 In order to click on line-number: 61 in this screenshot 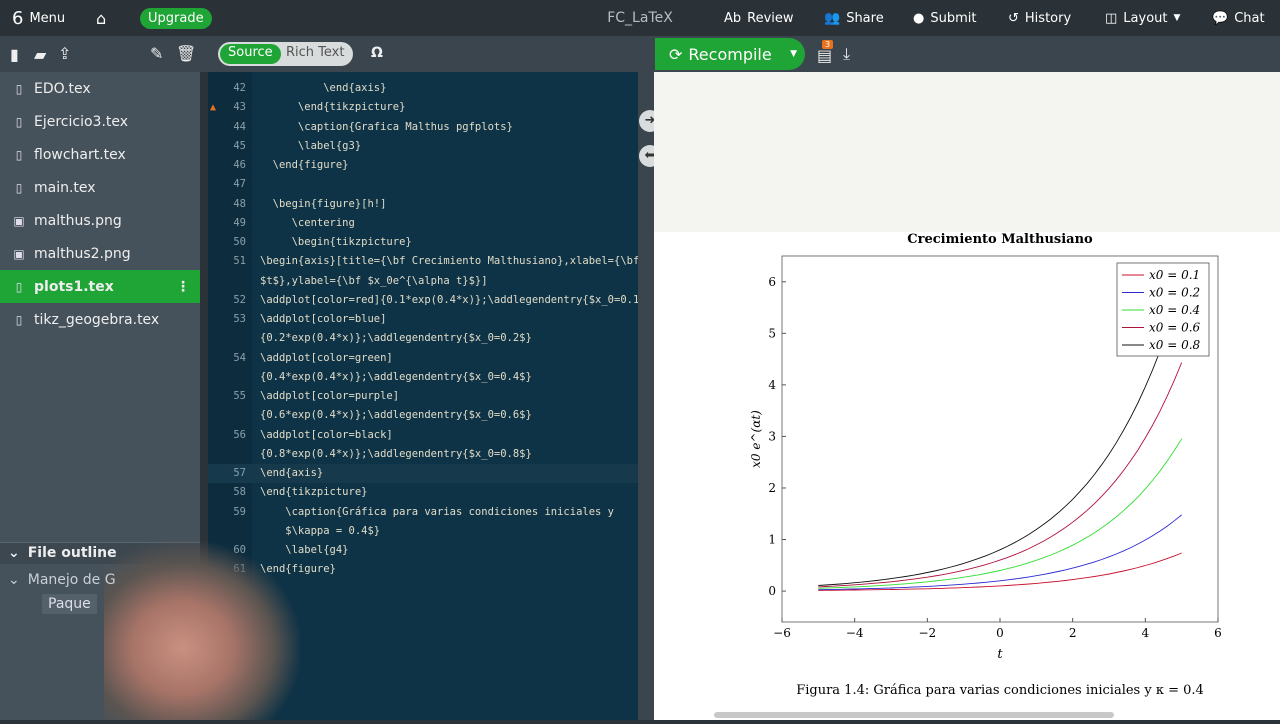, I will do `click(239, 569)`.